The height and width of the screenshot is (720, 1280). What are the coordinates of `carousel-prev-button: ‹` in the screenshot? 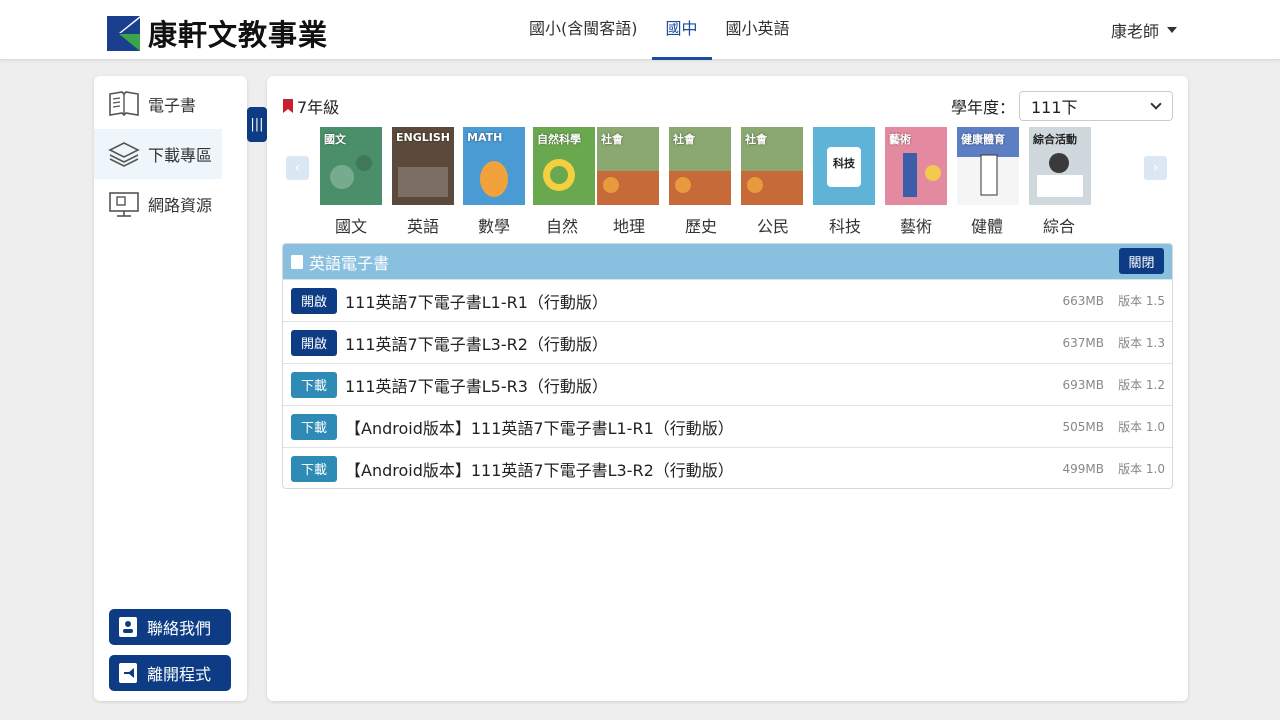 It's located at (297, 168).